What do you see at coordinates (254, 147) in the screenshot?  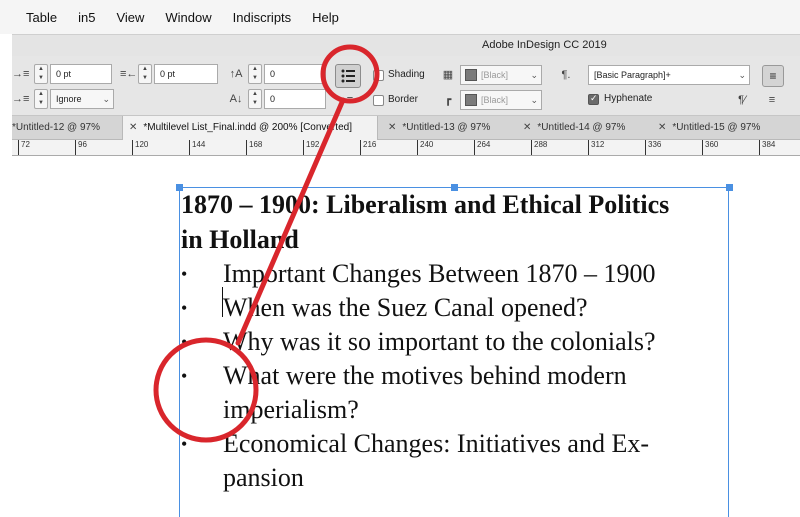 I see `ruler-label: 168` at bounding box center [254, 147].